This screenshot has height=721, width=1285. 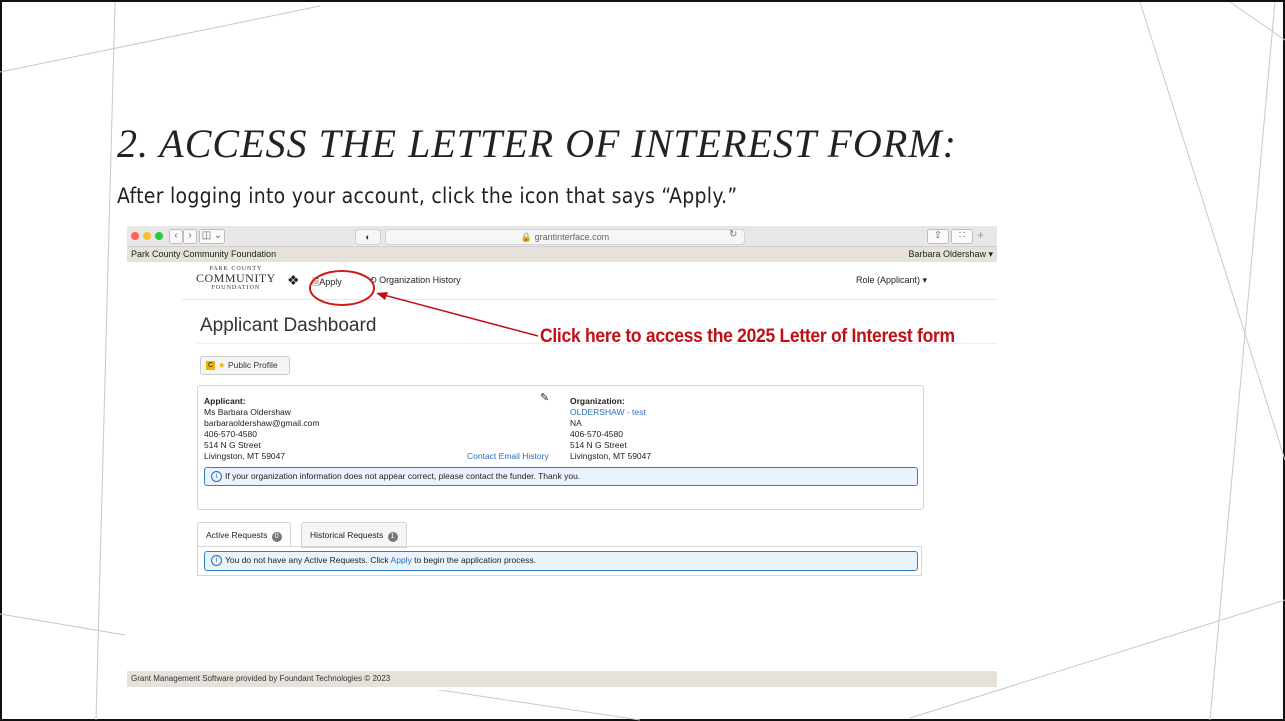 I want to click on callout-arrow-head, so click(x=382, y=296).